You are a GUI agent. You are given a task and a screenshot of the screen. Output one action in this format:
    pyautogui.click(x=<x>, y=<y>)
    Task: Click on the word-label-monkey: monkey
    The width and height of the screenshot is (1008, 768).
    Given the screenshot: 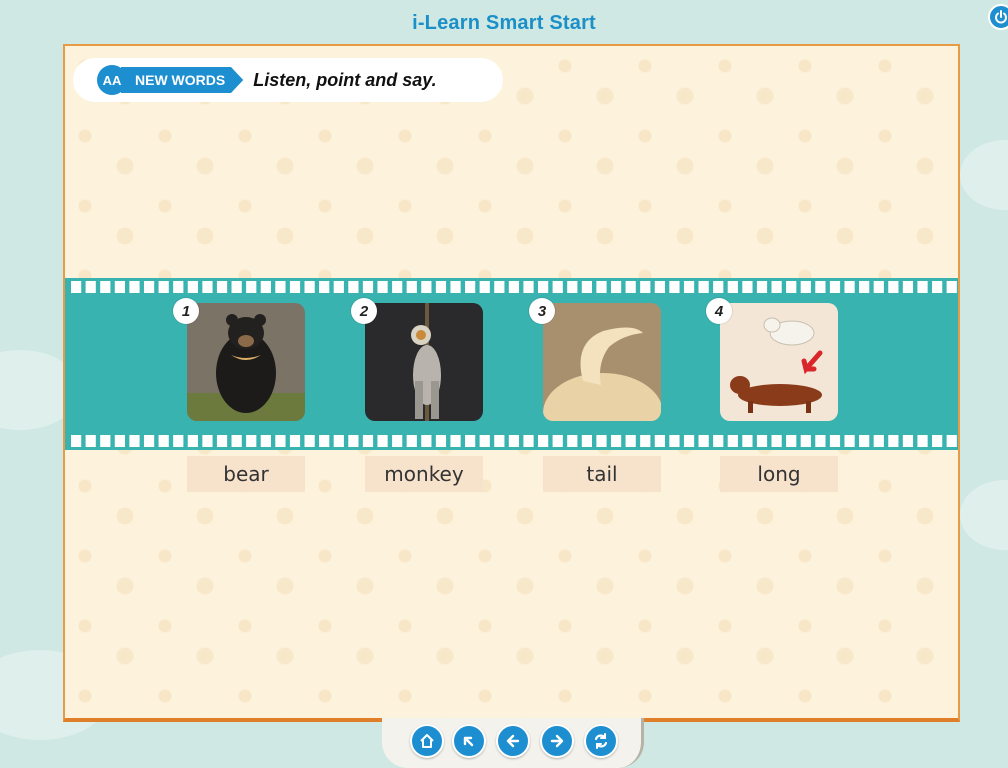 What is the action you would take?
    pyautogui.click(x=424, y=474)
    